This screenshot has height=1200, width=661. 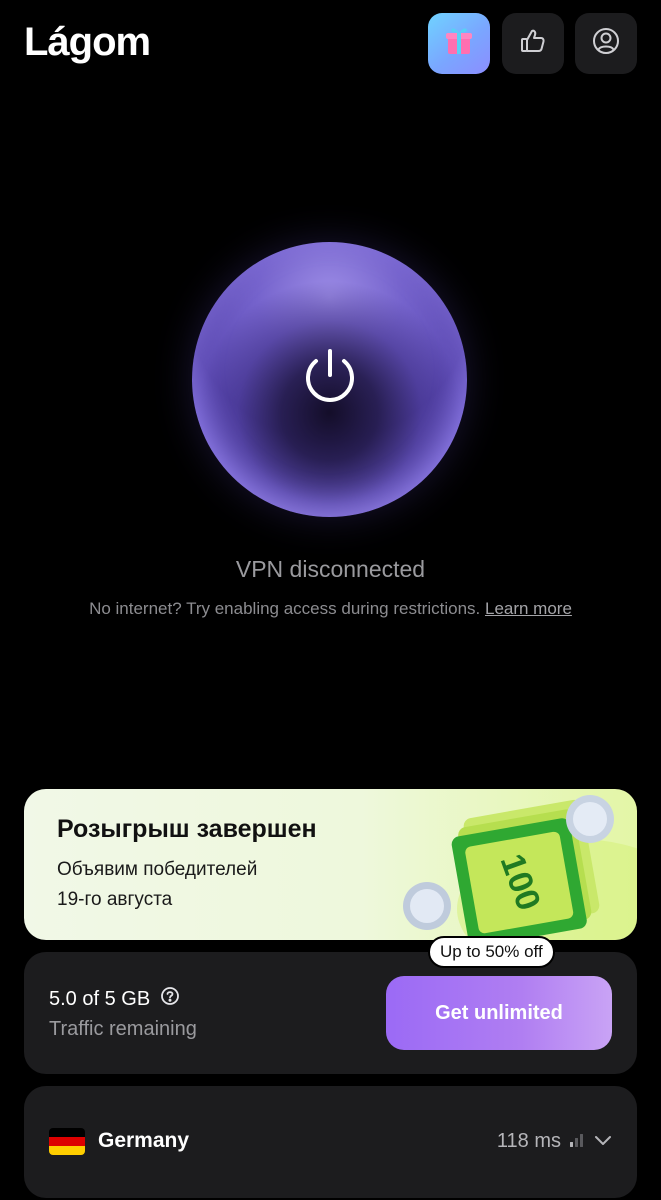 What do you see at coordinates (67, 1141) in the screenshot?
I see `germany-flag-icon` at bounding box center [67, 1141].